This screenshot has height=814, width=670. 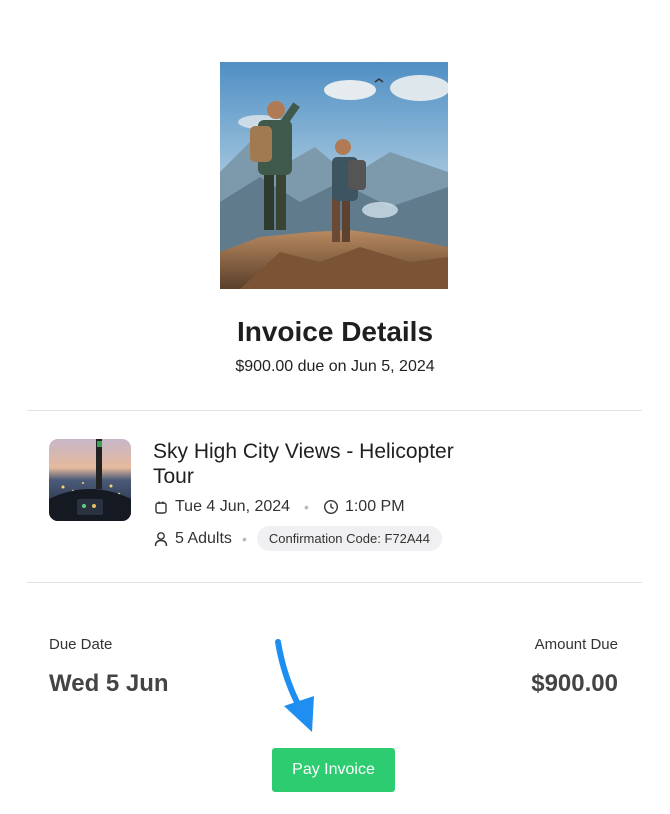 I want to click on guest-count: 5 Adults, so click(x=203, y=538).